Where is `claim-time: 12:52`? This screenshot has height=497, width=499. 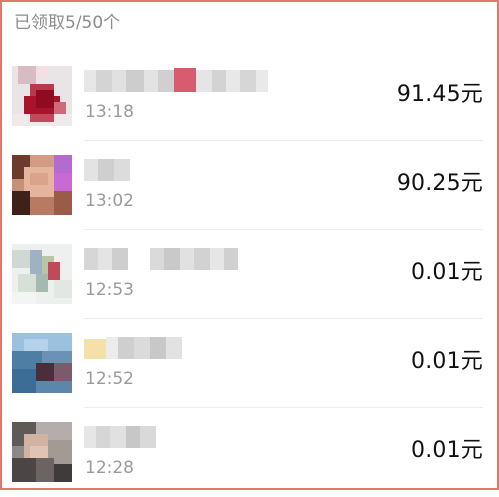
claim-time: 12:52 is located at coordinates (109, 379).